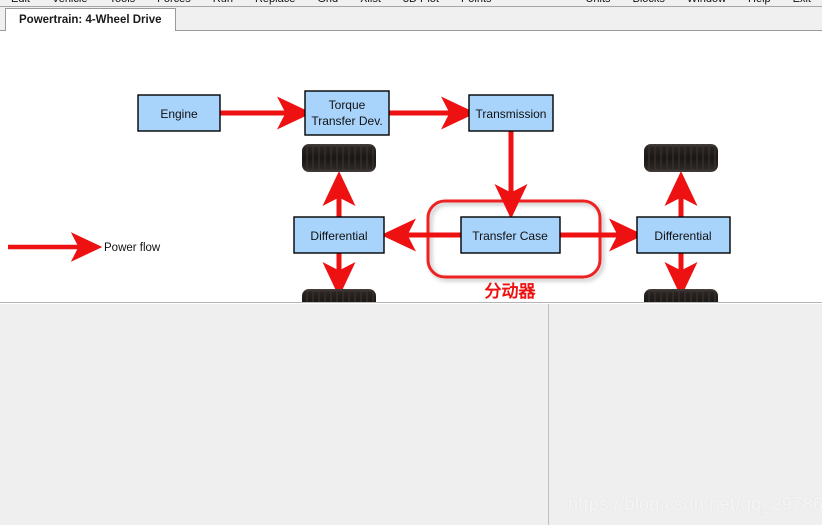 This screenshot has width=822, height=525. I want to click on block-transfer-case: Transfer Case, so click(510, 235).